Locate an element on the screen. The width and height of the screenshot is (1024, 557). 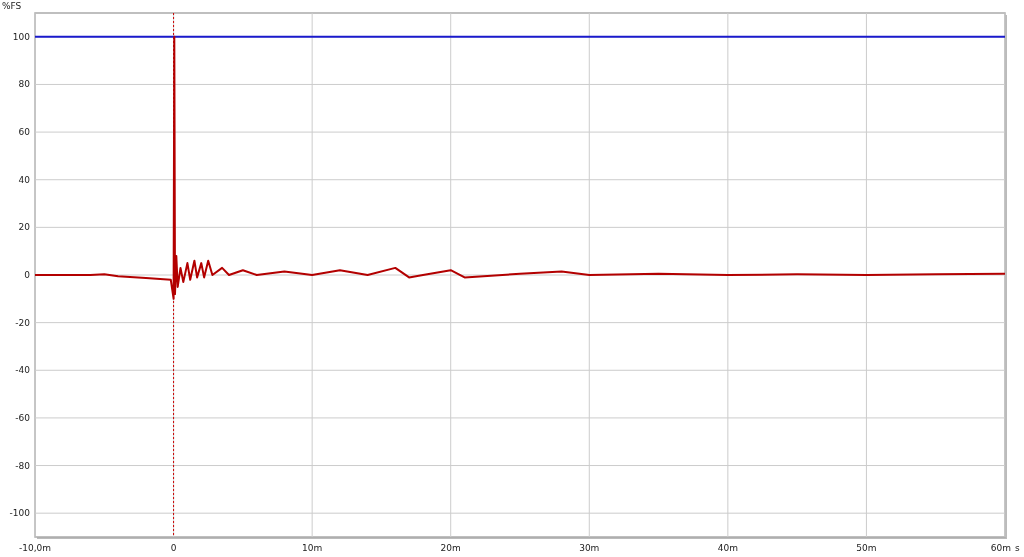
axis-label: 30m is located at coordinates (589, 548).